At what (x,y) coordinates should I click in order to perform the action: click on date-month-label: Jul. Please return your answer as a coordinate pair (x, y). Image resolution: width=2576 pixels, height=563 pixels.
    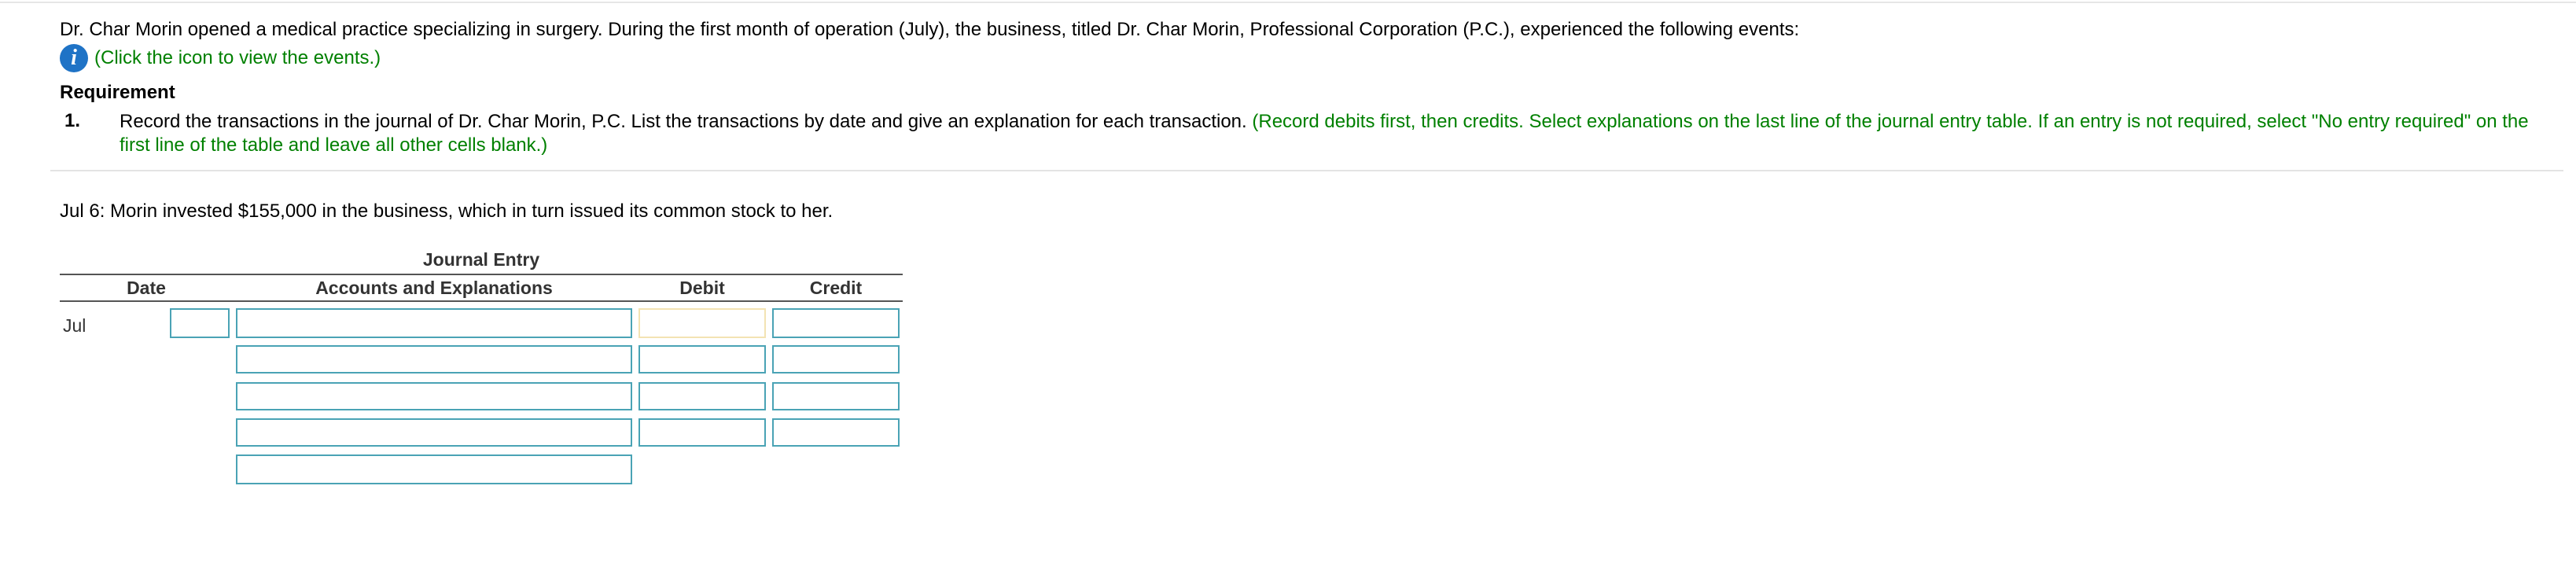
    Looking at the image, I should click on (74, 325).